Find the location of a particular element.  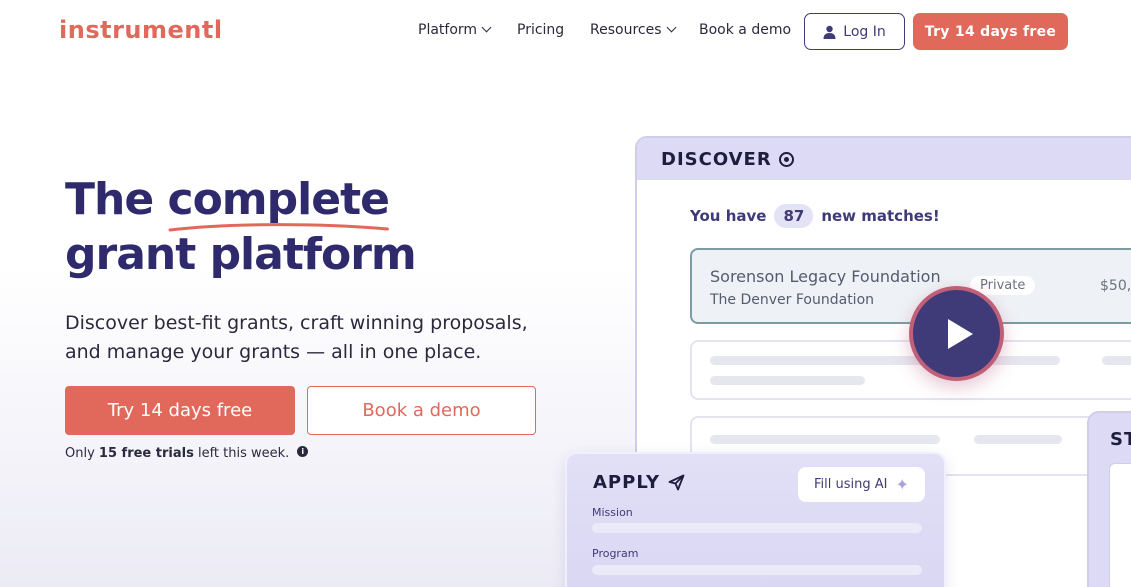

hero-title: The complete grant platform is located at coordinates (300, 227).